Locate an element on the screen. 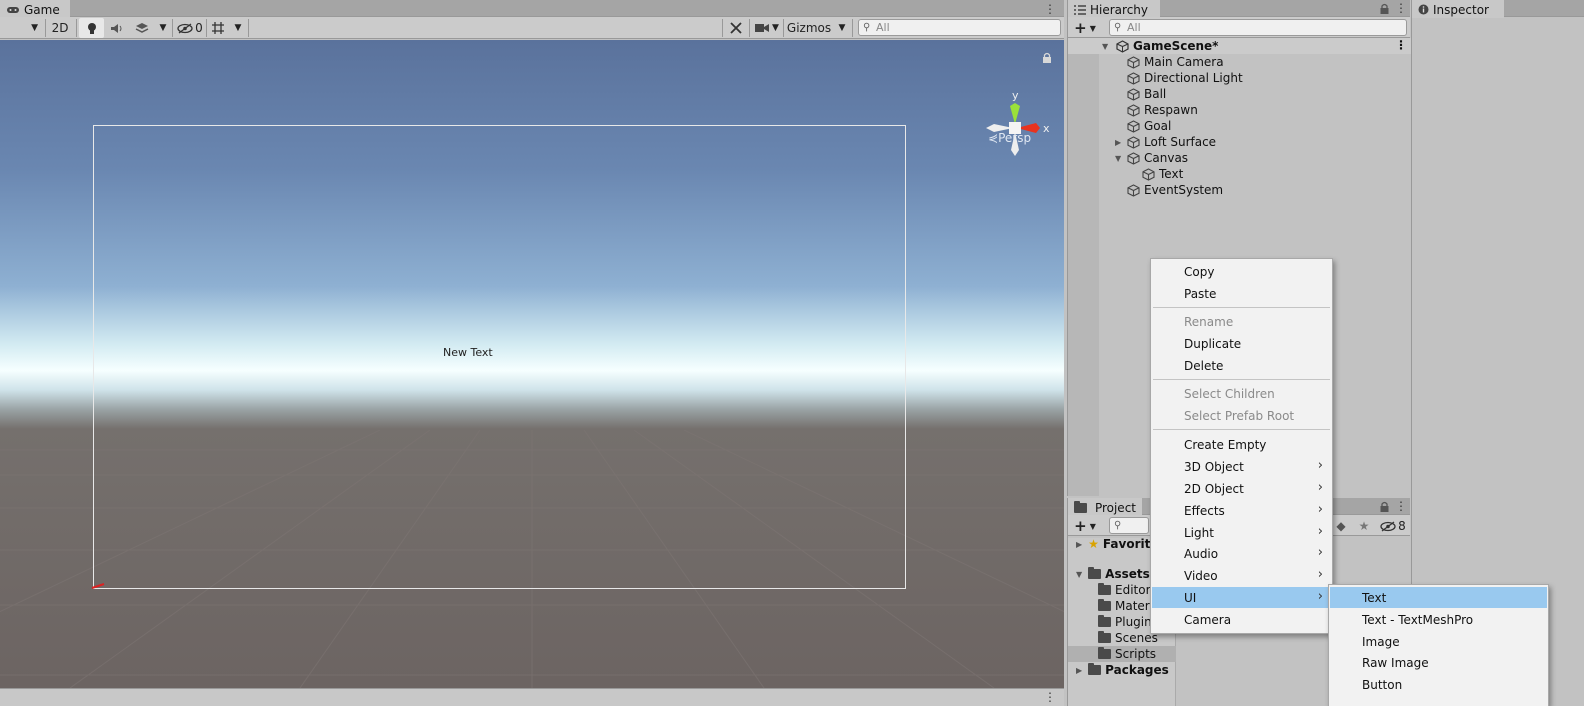 This screenshot has width=1584, height=706. orientation-gizmo: y x is located at coordinates (1015, 126).